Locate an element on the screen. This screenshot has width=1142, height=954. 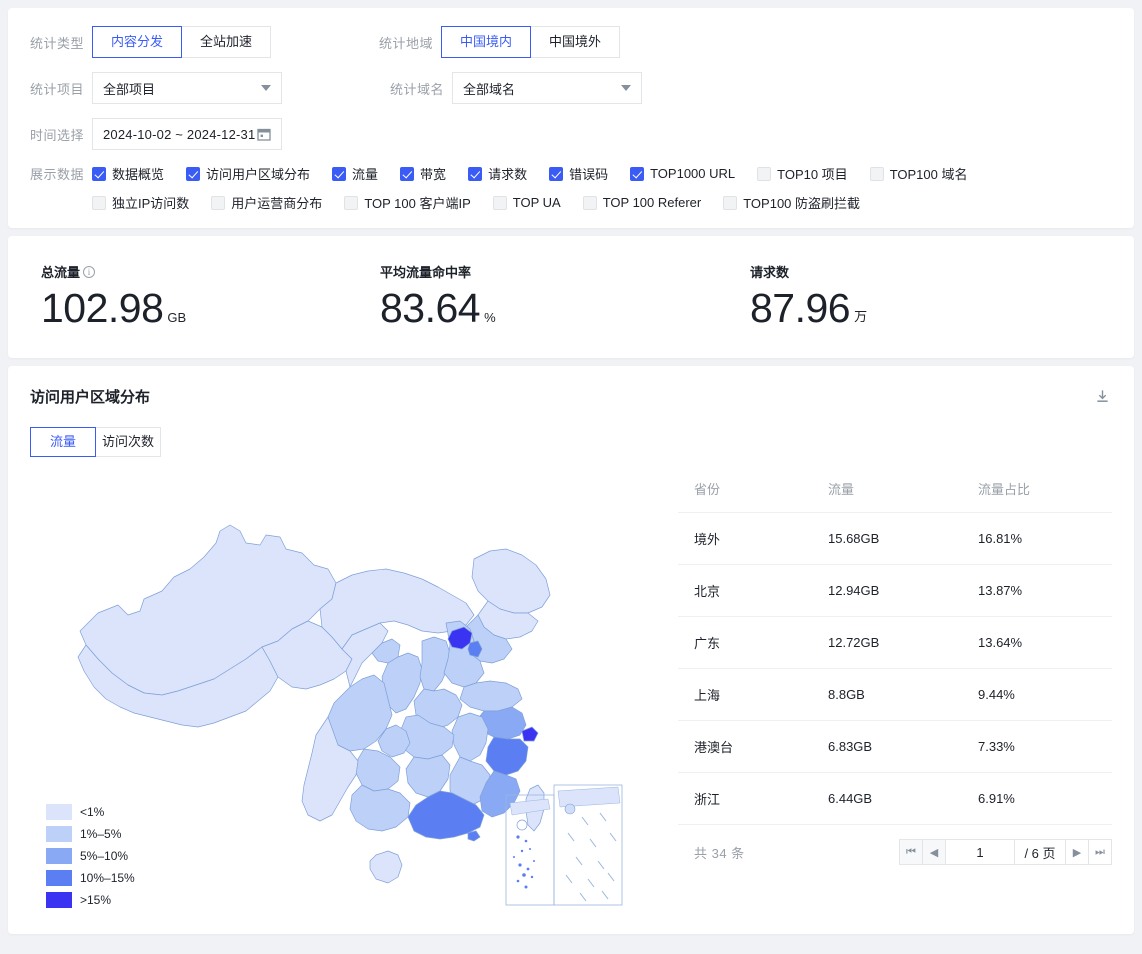
pagination-last-button: ⏭ is located at coordinates (1100, 852).